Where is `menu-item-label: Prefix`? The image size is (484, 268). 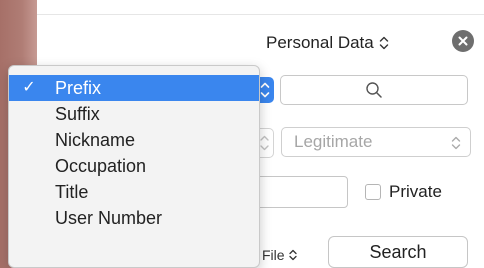 menu-item-label: Prefix is located at coordinates (78, 88).